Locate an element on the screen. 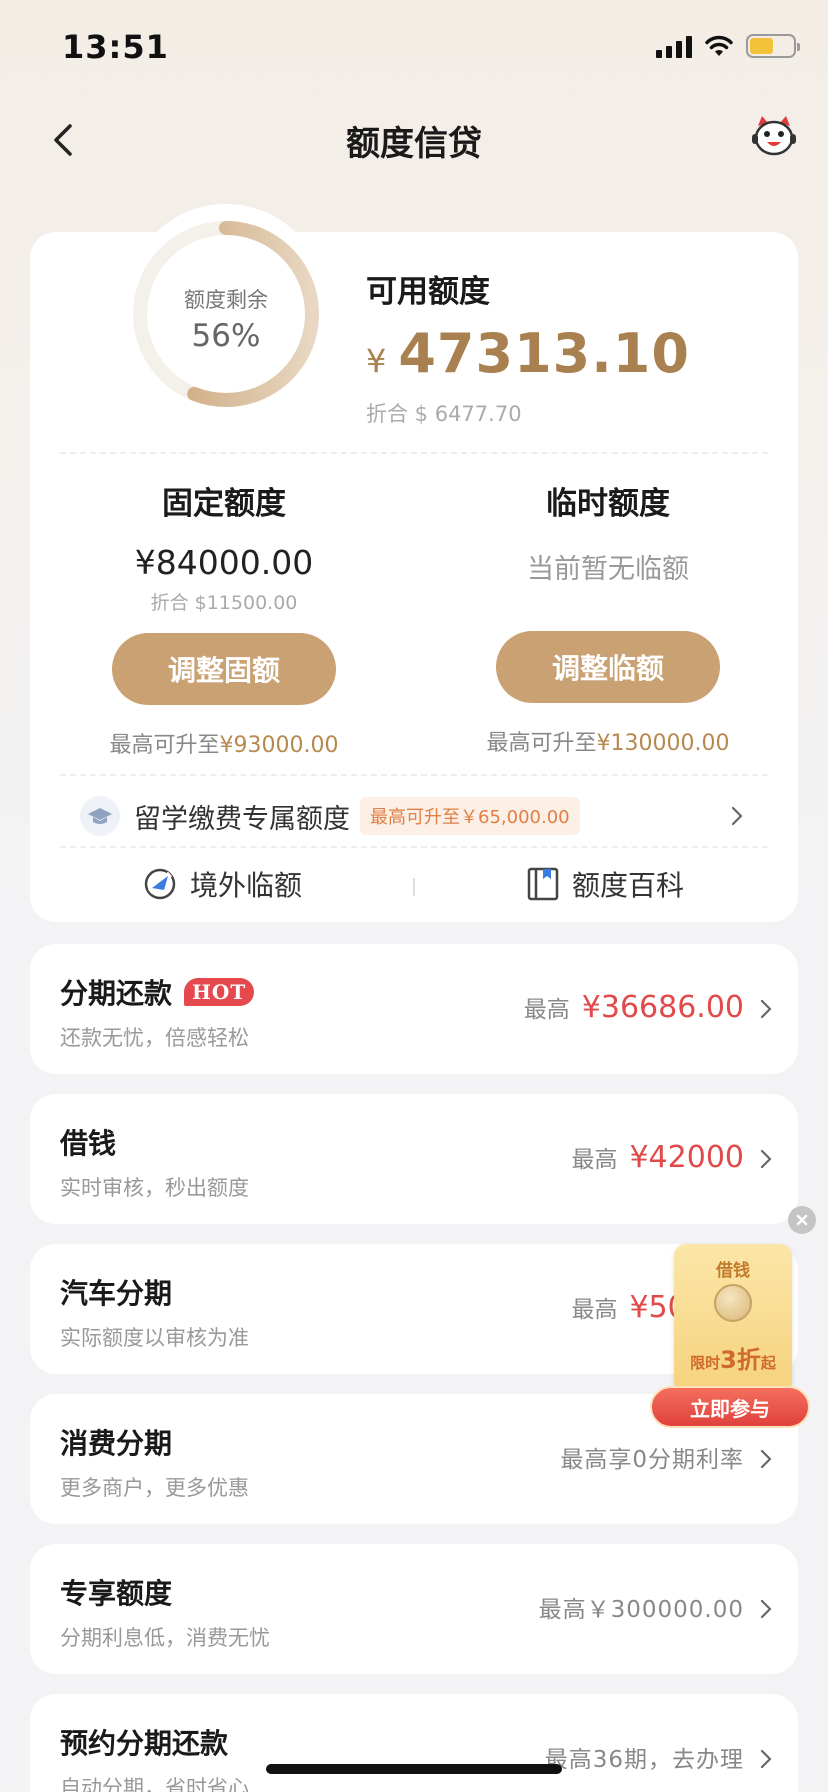  overseas-temp-credit-label: 境外临额 is located at coordinates (246, 885).